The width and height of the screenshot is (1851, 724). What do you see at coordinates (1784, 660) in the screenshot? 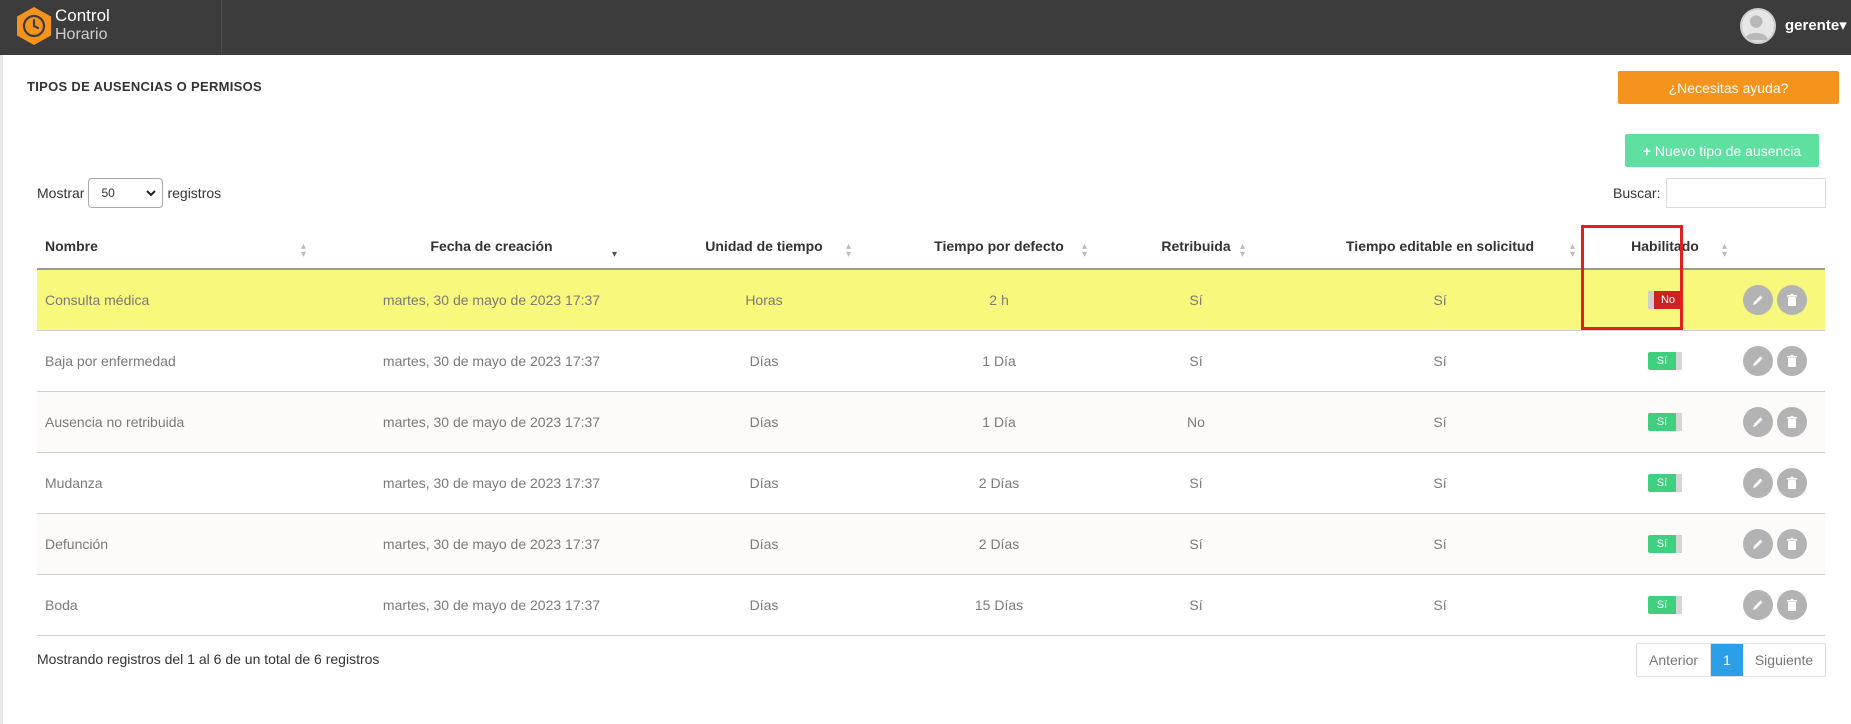
I see `pagination-next: Siguiente` at bounding box center [1784, 660].